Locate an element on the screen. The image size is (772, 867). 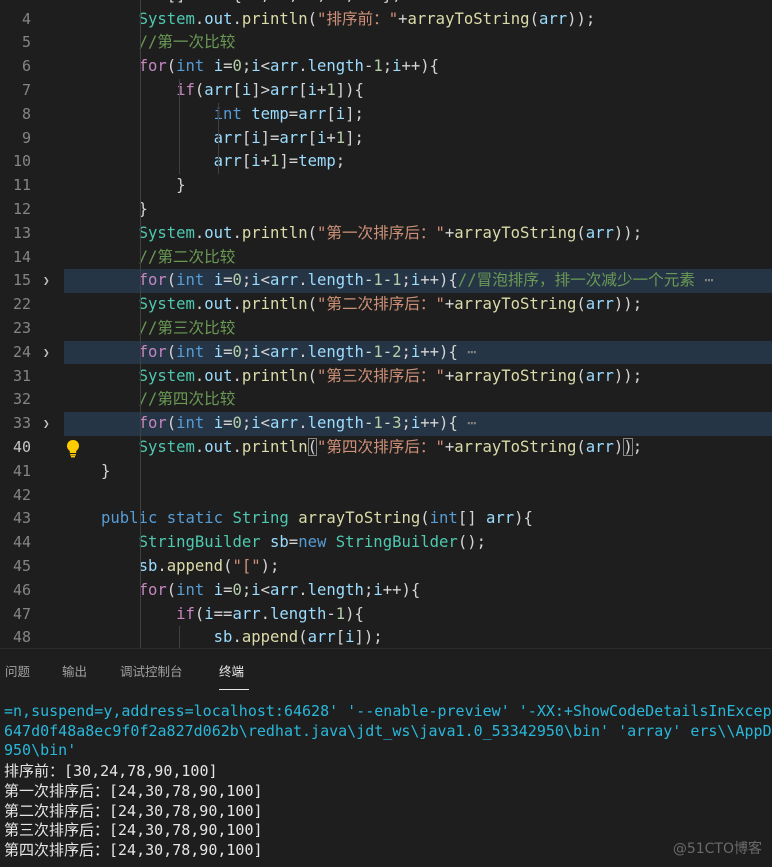
code-line-10: 10 arr[i+1]=temp; is located at coordinates (386, 162).